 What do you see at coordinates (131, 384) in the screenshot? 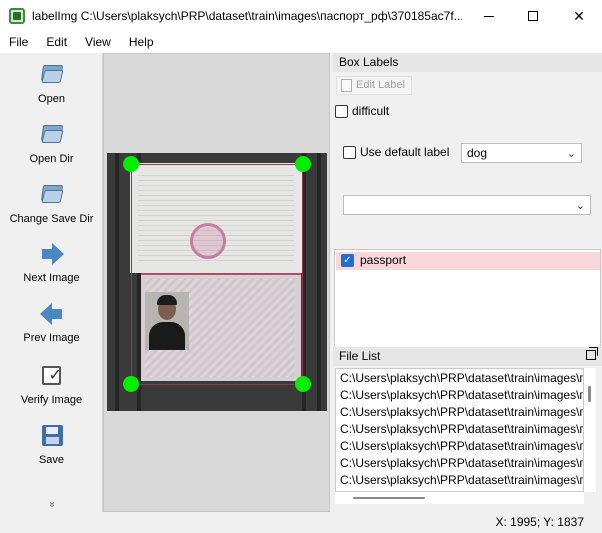
I see `bbox-handle-bottom-left` at bounding box center [131, 384].